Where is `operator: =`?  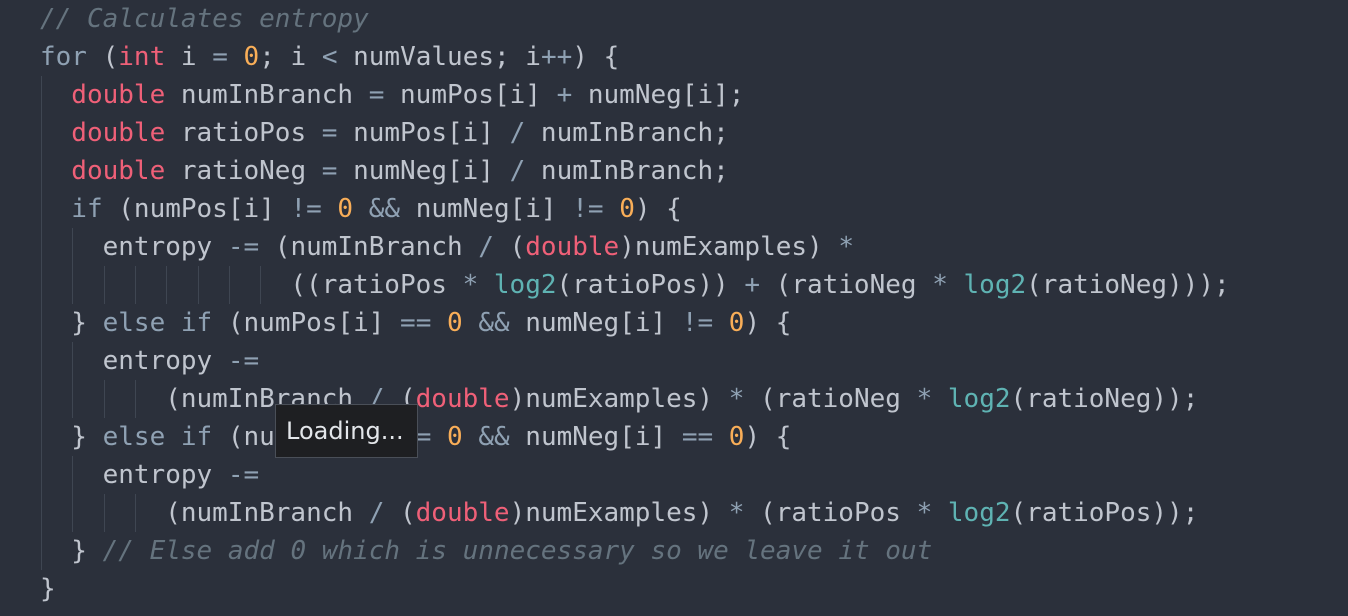 operator: = is located at coordinates (220, 57).